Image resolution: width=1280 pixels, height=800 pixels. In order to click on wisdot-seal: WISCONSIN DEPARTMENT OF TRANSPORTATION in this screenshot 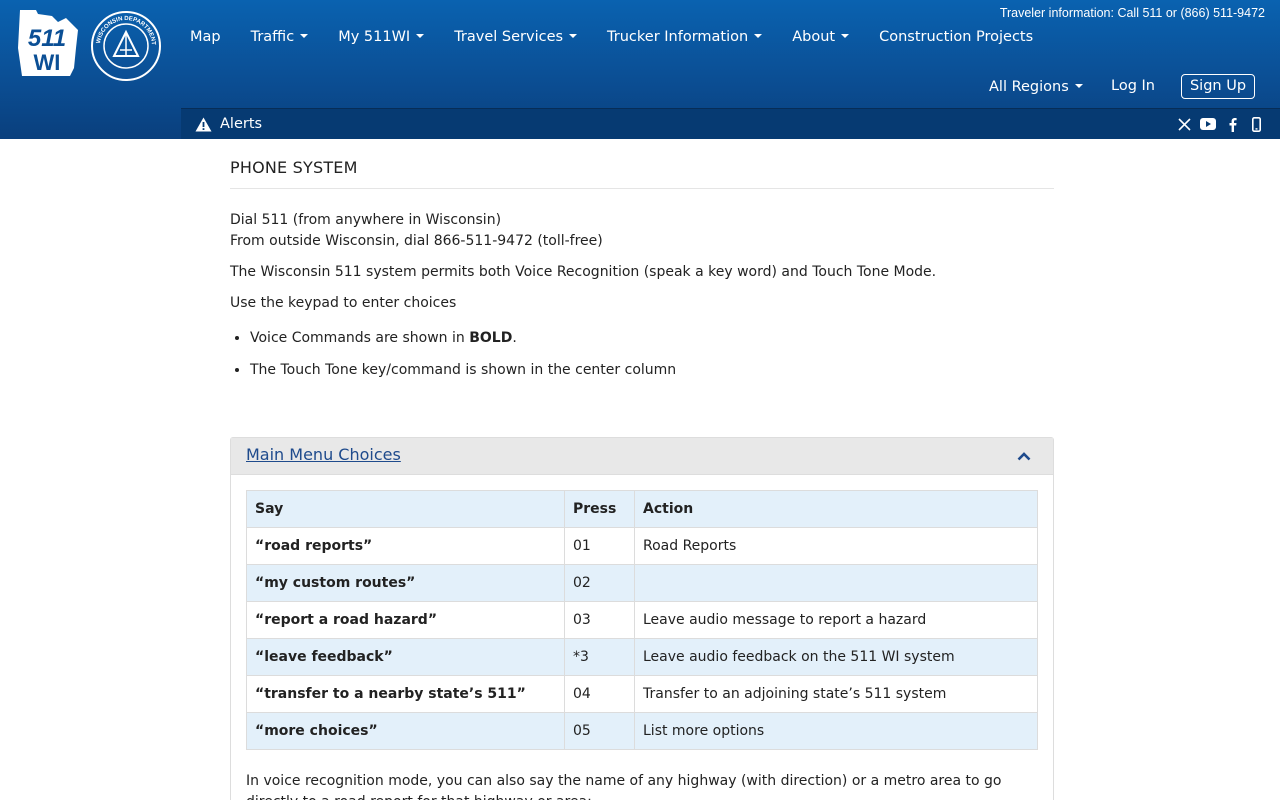, I will do `click(126, 46)`.